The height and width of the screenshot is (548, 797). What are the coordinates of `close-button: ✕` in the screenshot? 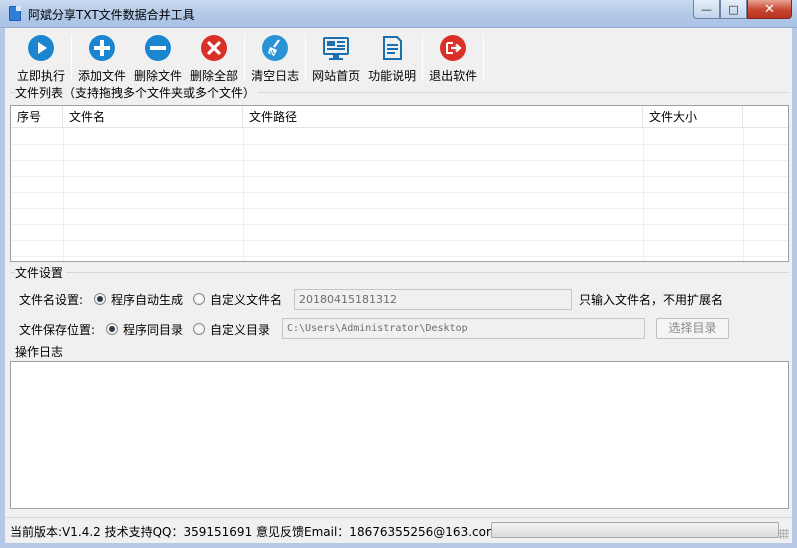 It's located at (769, 9).